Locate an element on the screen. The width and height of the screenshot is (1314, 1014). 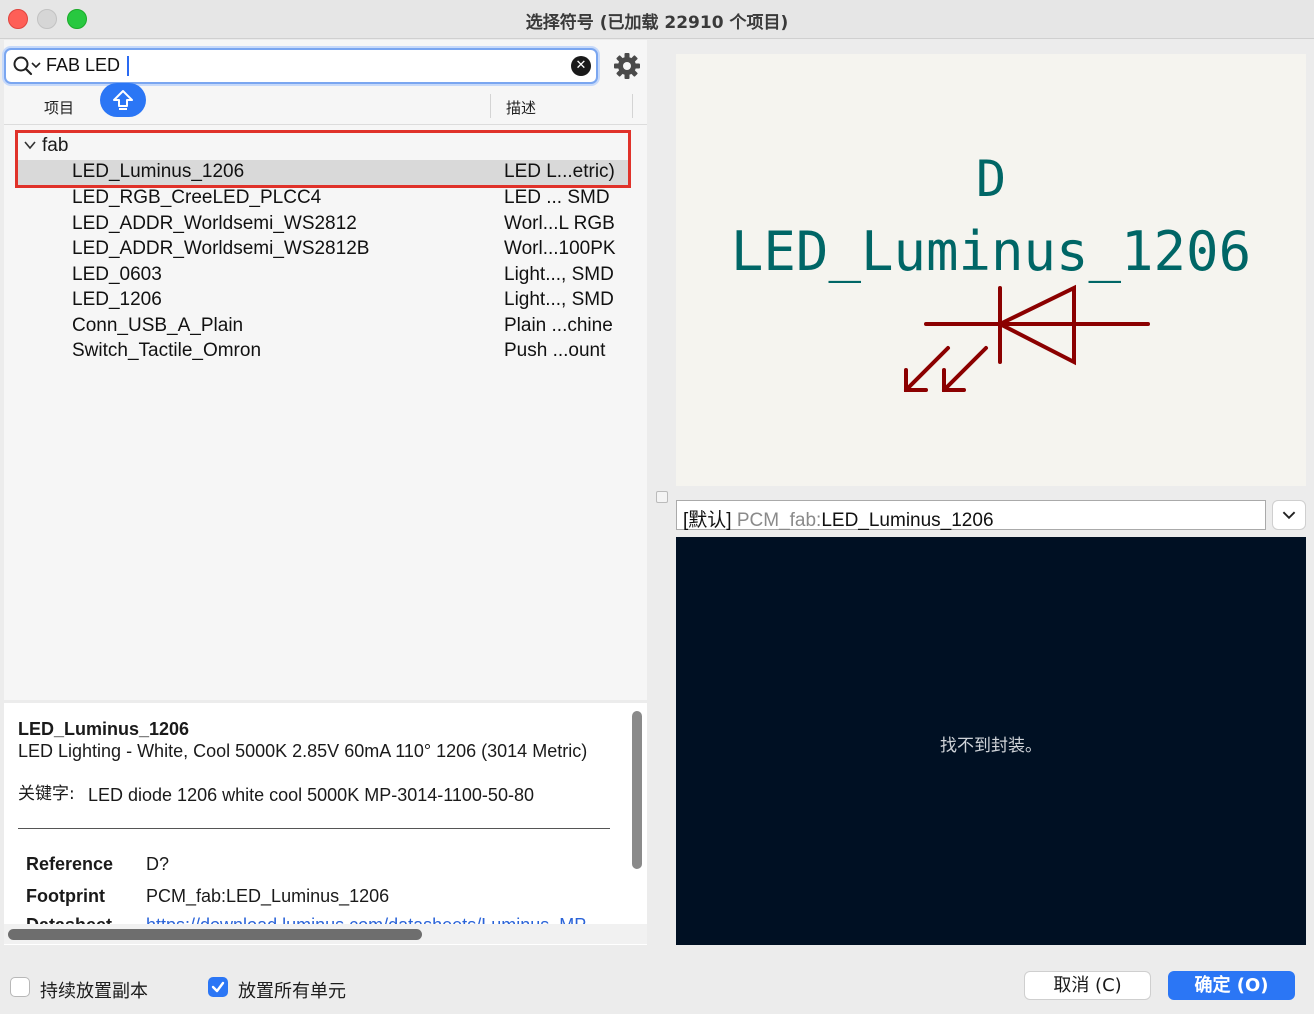
item-name: Conn_USB_A_Plain is located at coordinates (158, 325).